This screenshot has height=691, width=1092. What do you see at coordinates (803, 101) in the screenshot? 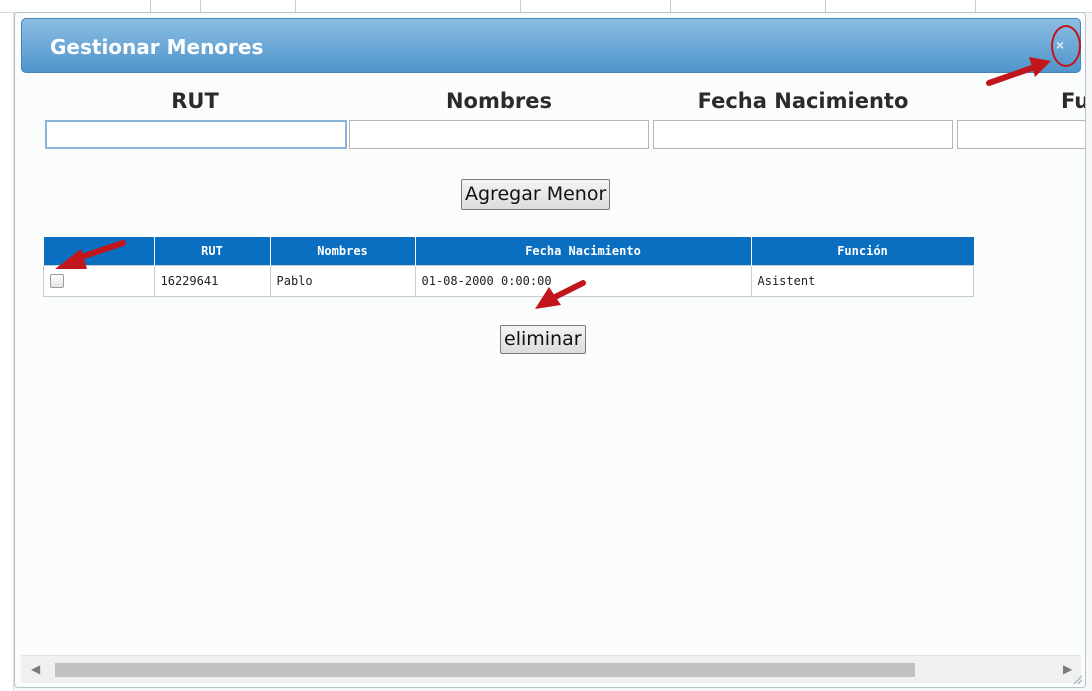
I see `header-fecha-nacimiento: Fecha Nacimiento` at bounding box center [803, 101].